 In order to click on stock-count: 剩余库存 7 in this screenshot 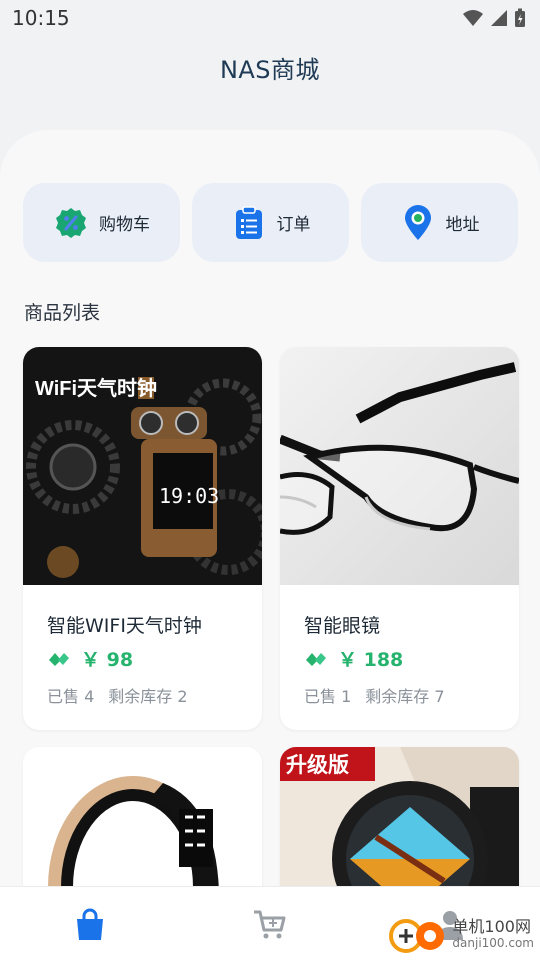, I will do `click(405, 696)`.